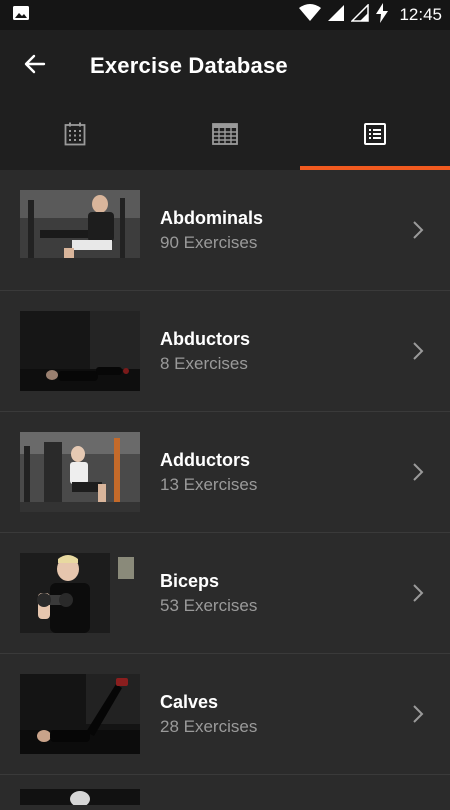  What do you see at coordinates (336, 15) in the screenshot?
I see `signal-icon` at bounding box center [336, 15].